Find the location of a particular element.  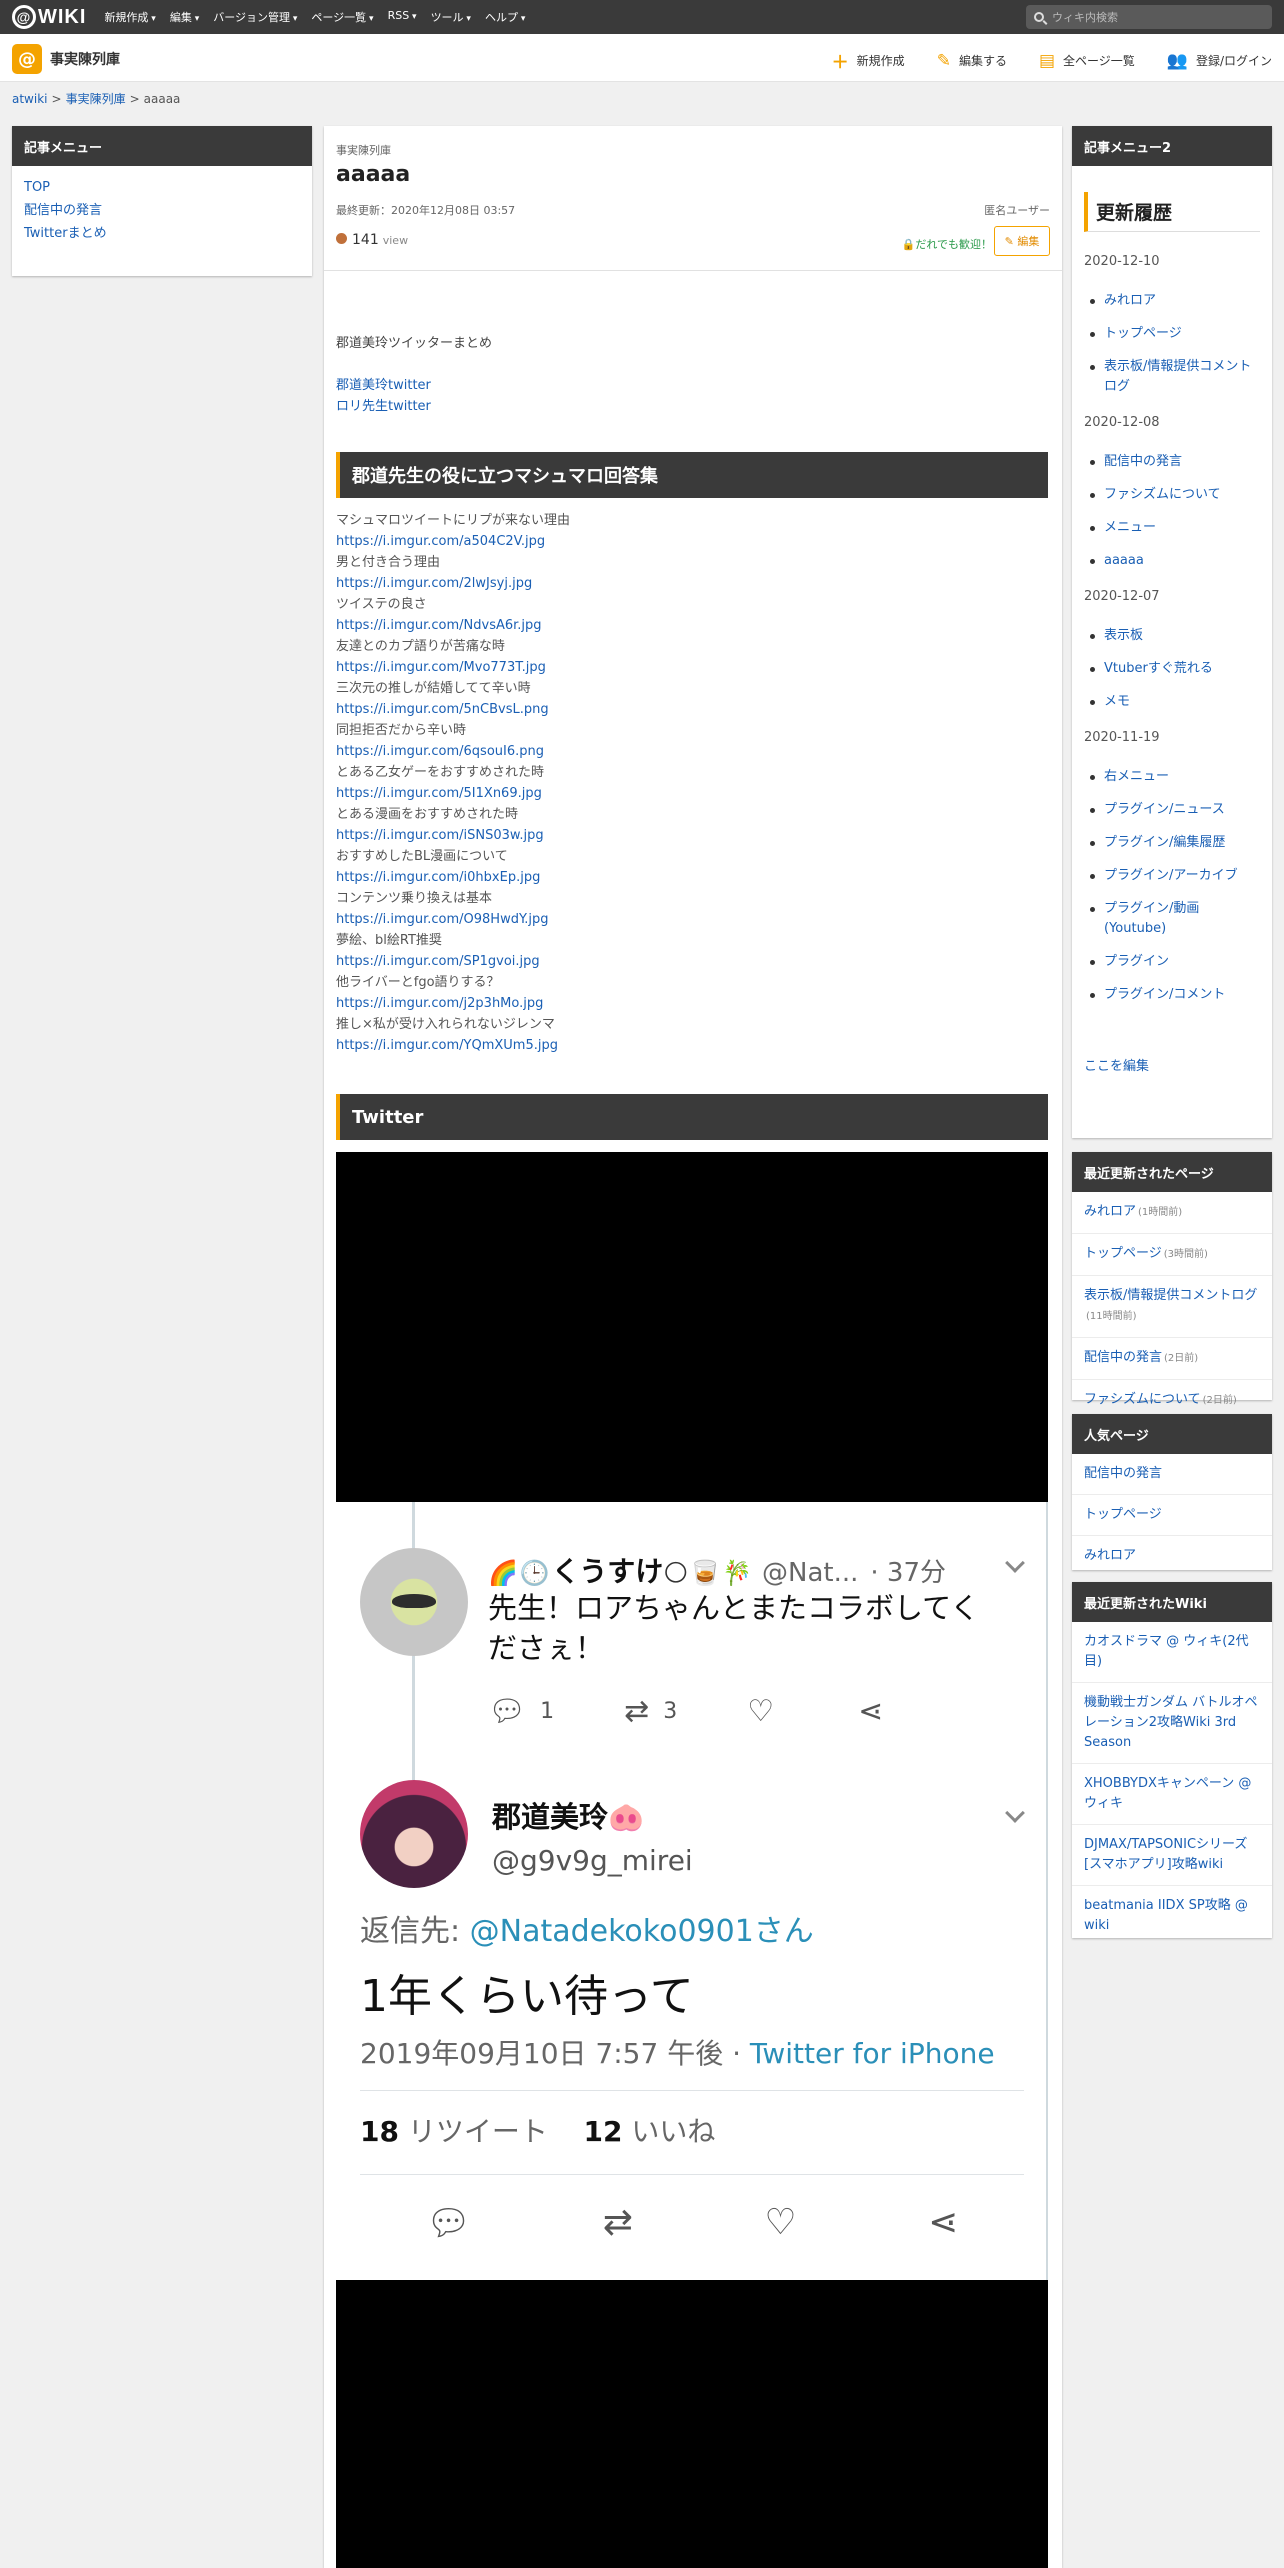

tweet2-source: Twitter for iPhone is located at coordinates (872, 2053).